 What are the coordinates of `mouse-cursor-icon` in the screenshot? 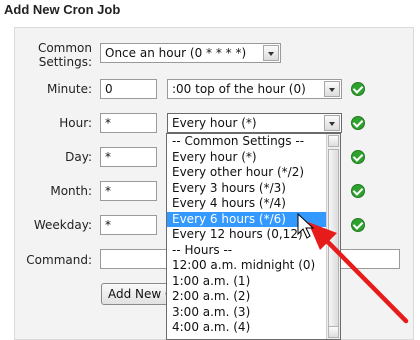 It's located at (306, 225).